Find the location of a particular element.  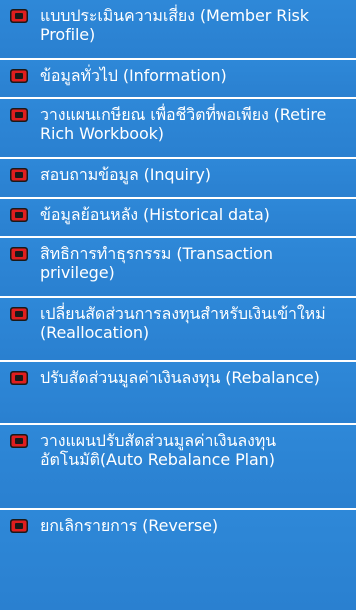

menu-item-label: ยกเลิกรายการ (Reverse) is located at coordinates (129, 525).